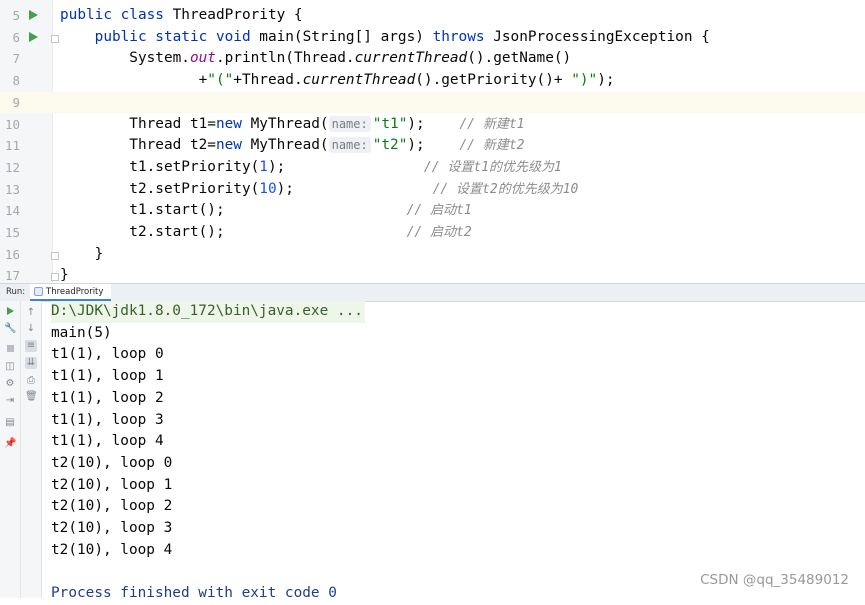 Image resolution: width=865 pixels, height=605 pixels. What do you see at coordinates (10, 444) in the screenshot?
I see `pin-icon: 📌` at bounding box center [10, 444].